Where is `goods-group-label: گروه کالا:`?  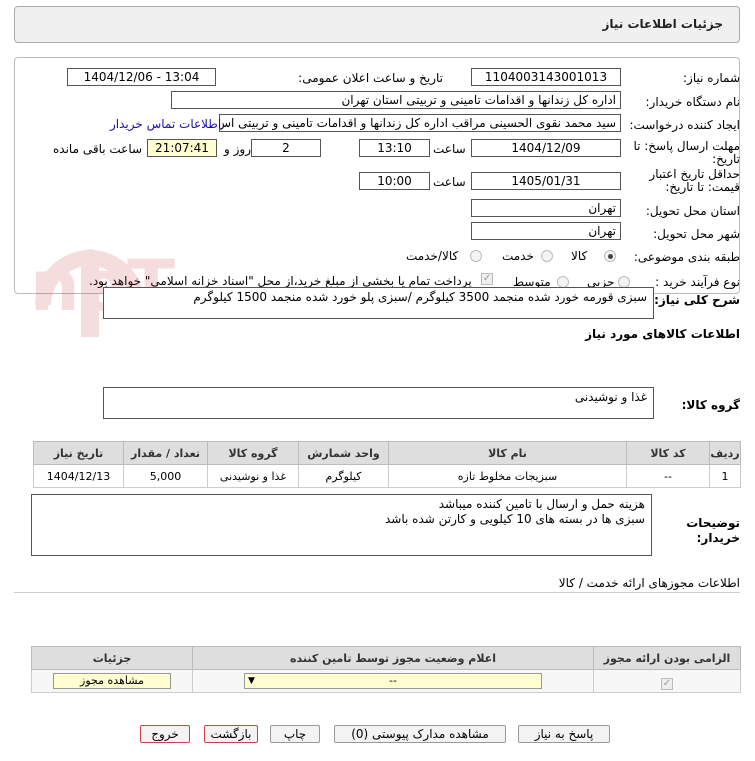 goods-group-label: گروه کالا: is located at coordinates (710, 405).